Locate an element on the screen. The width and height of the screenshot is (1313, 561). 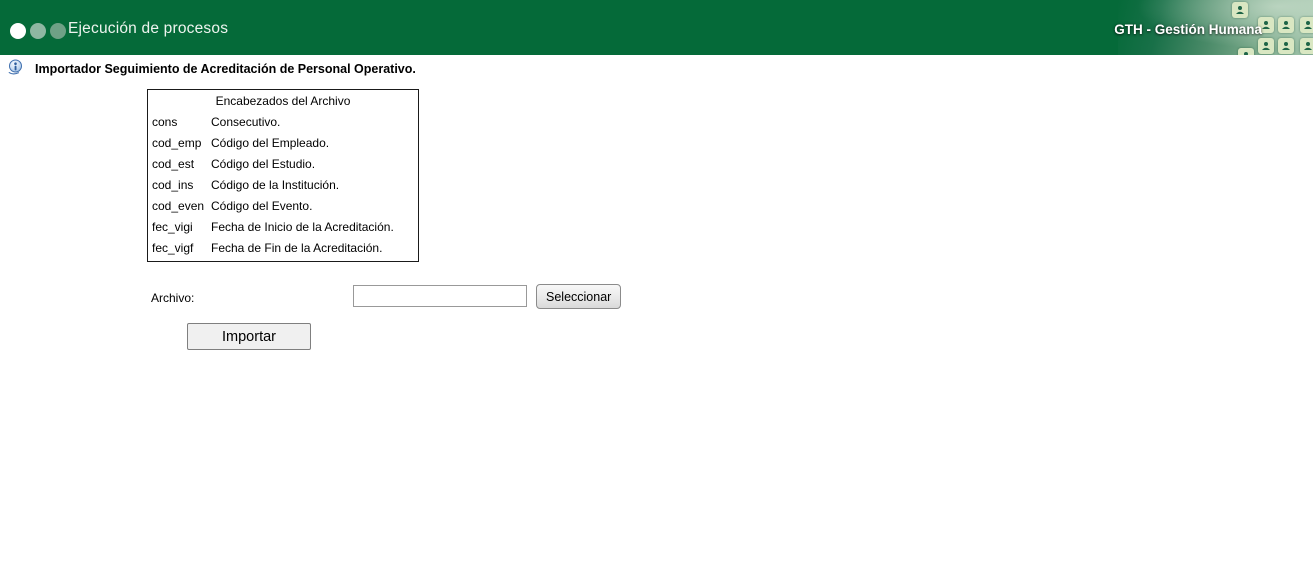
brand-label: GTH - Gestión Humana is located at coordinates (1188, 29).